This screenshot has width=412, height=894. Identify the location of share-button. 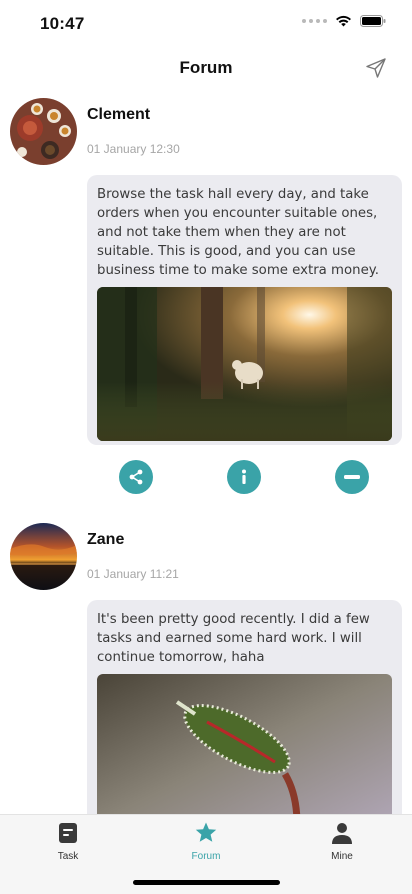
(136, 477).